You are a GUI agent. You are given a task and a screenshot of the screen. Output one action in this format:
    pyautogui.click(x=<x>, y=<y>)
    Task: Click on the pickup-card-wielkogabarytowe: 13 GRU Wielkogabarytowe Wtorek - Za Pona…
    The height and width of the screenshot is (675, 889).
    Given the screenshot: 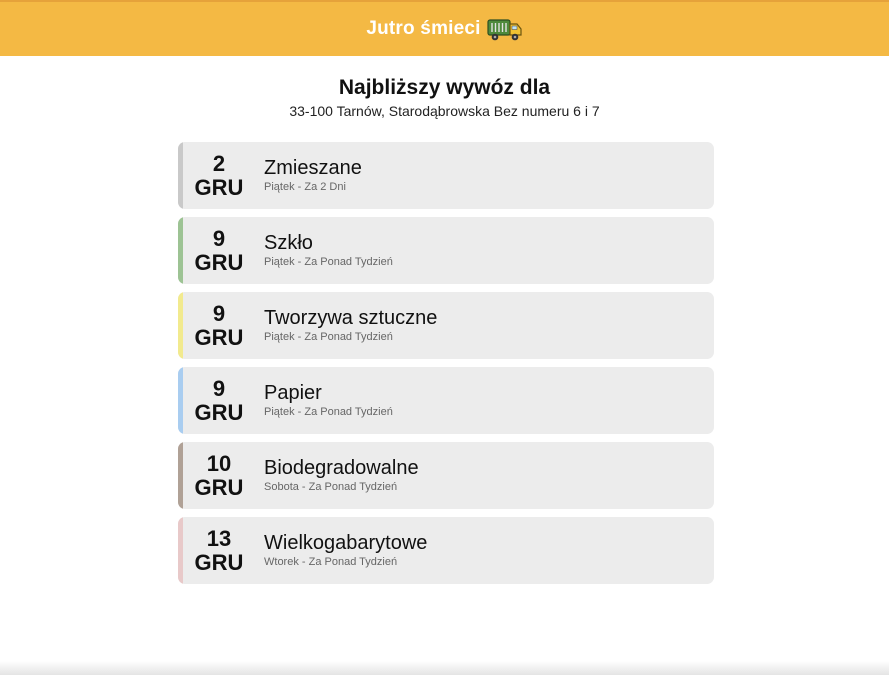 What is the action you would take?
    pyautogui.click(x=446, y=550)
    